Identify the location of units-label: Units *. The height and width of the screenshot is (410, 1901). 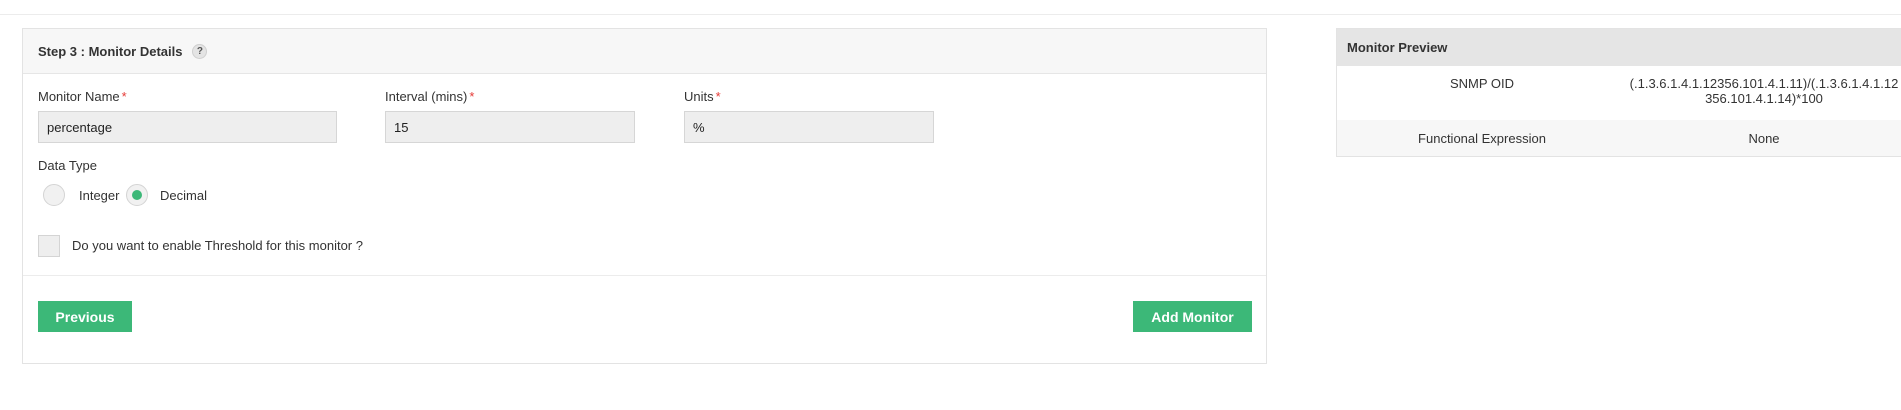
(702, 96).